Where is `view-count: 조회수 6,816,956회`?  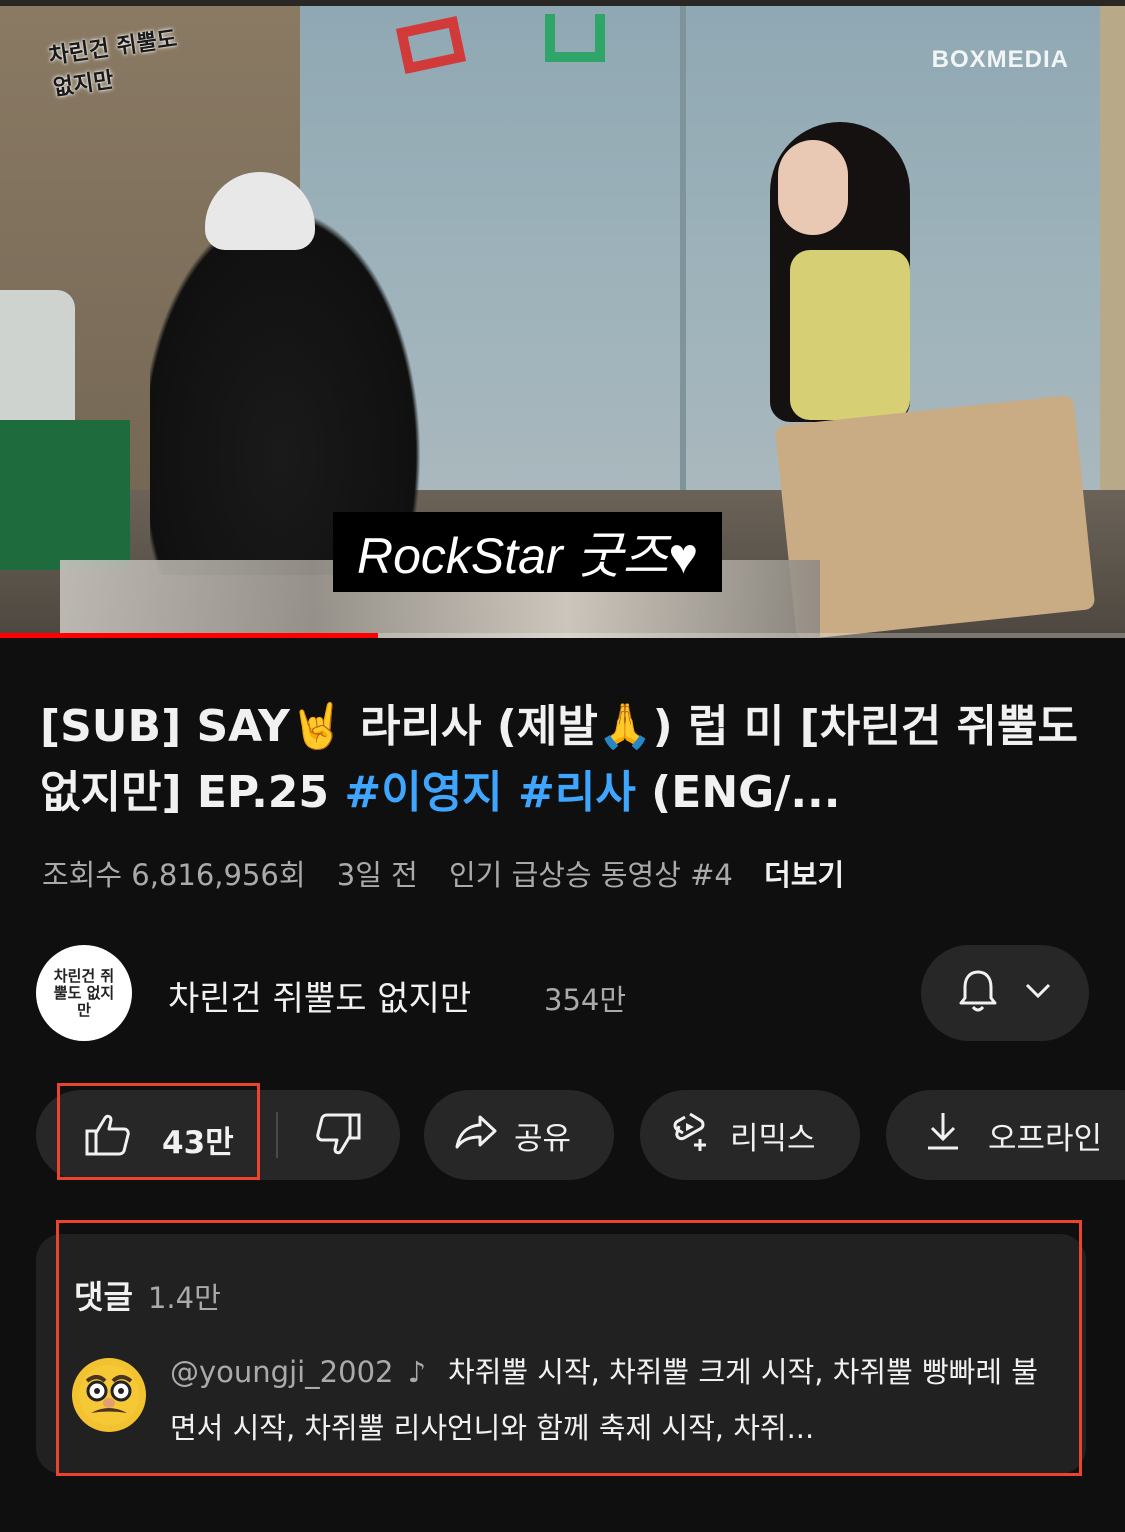 view-count: 조회수 6,816,956회 is located at coordinates (174, 875).